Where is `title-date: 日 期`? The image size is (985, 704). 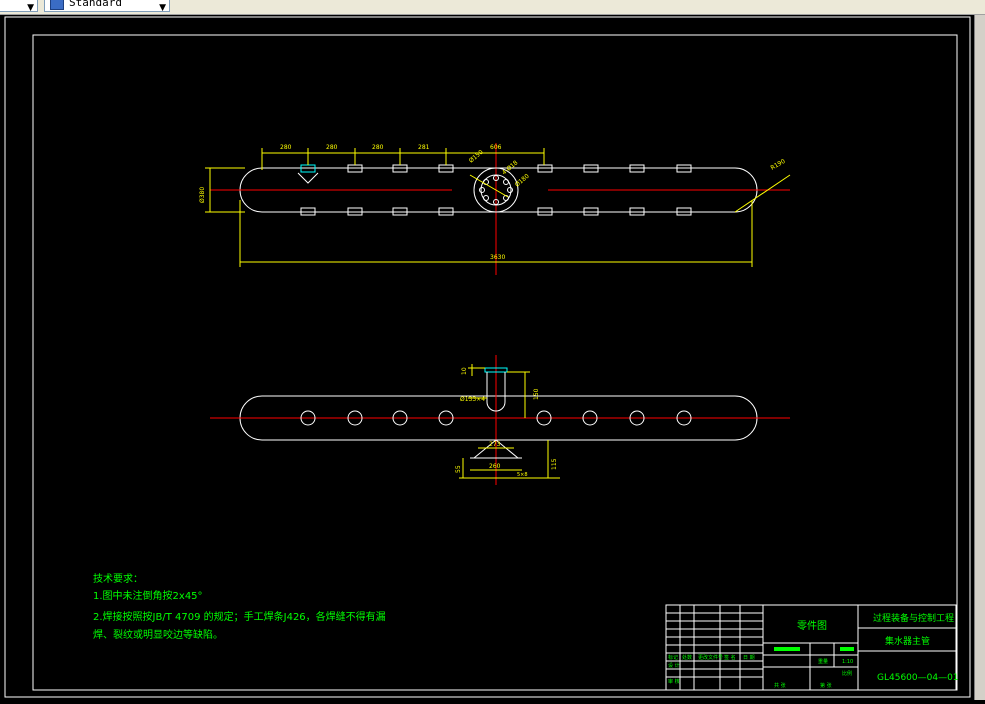 title-date: 日 期 is located at coordinates (749, 658).